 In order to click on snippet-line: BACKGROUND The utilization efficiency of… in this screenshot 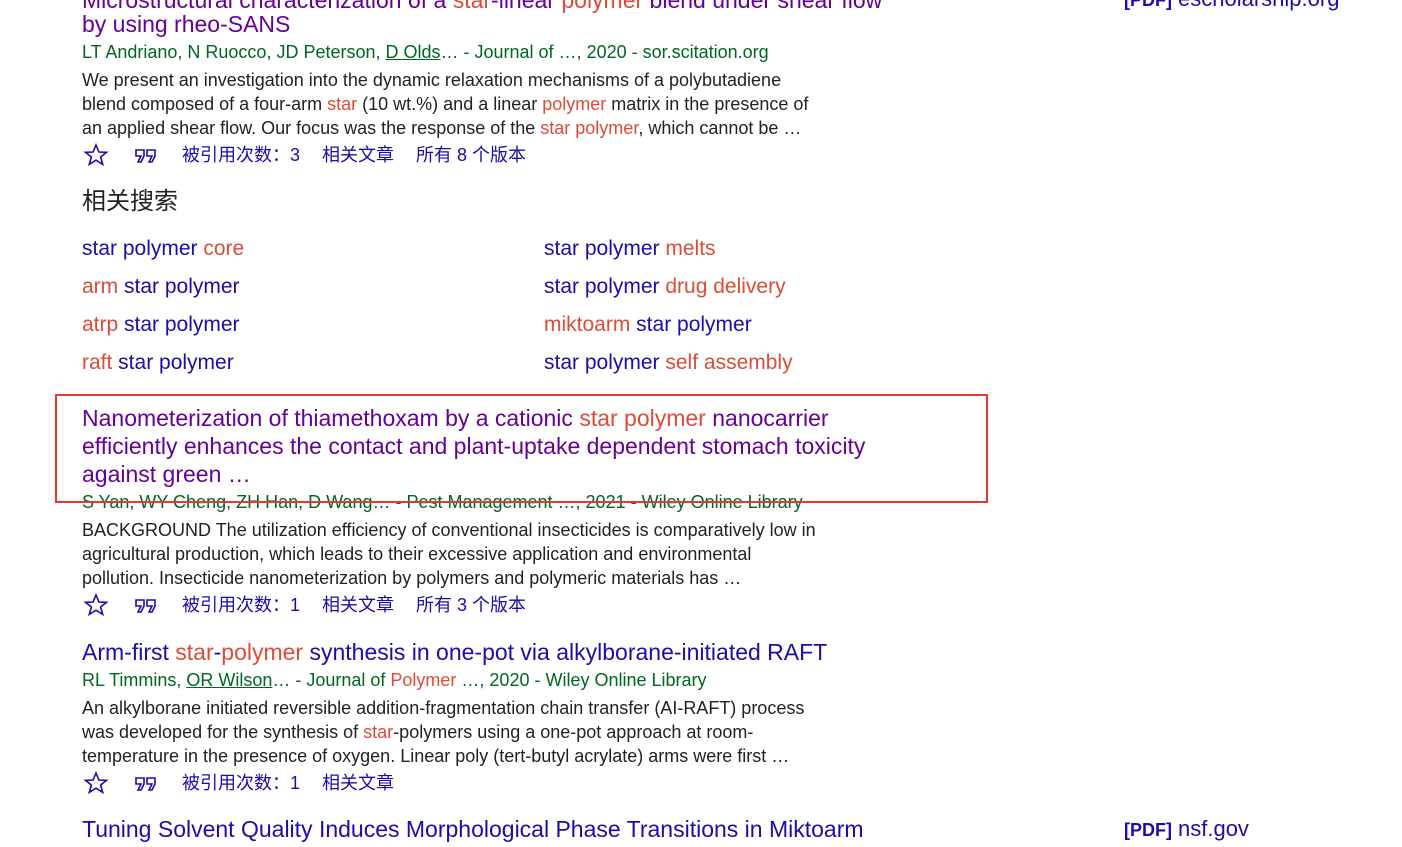, I will do `click(449, 530)`.